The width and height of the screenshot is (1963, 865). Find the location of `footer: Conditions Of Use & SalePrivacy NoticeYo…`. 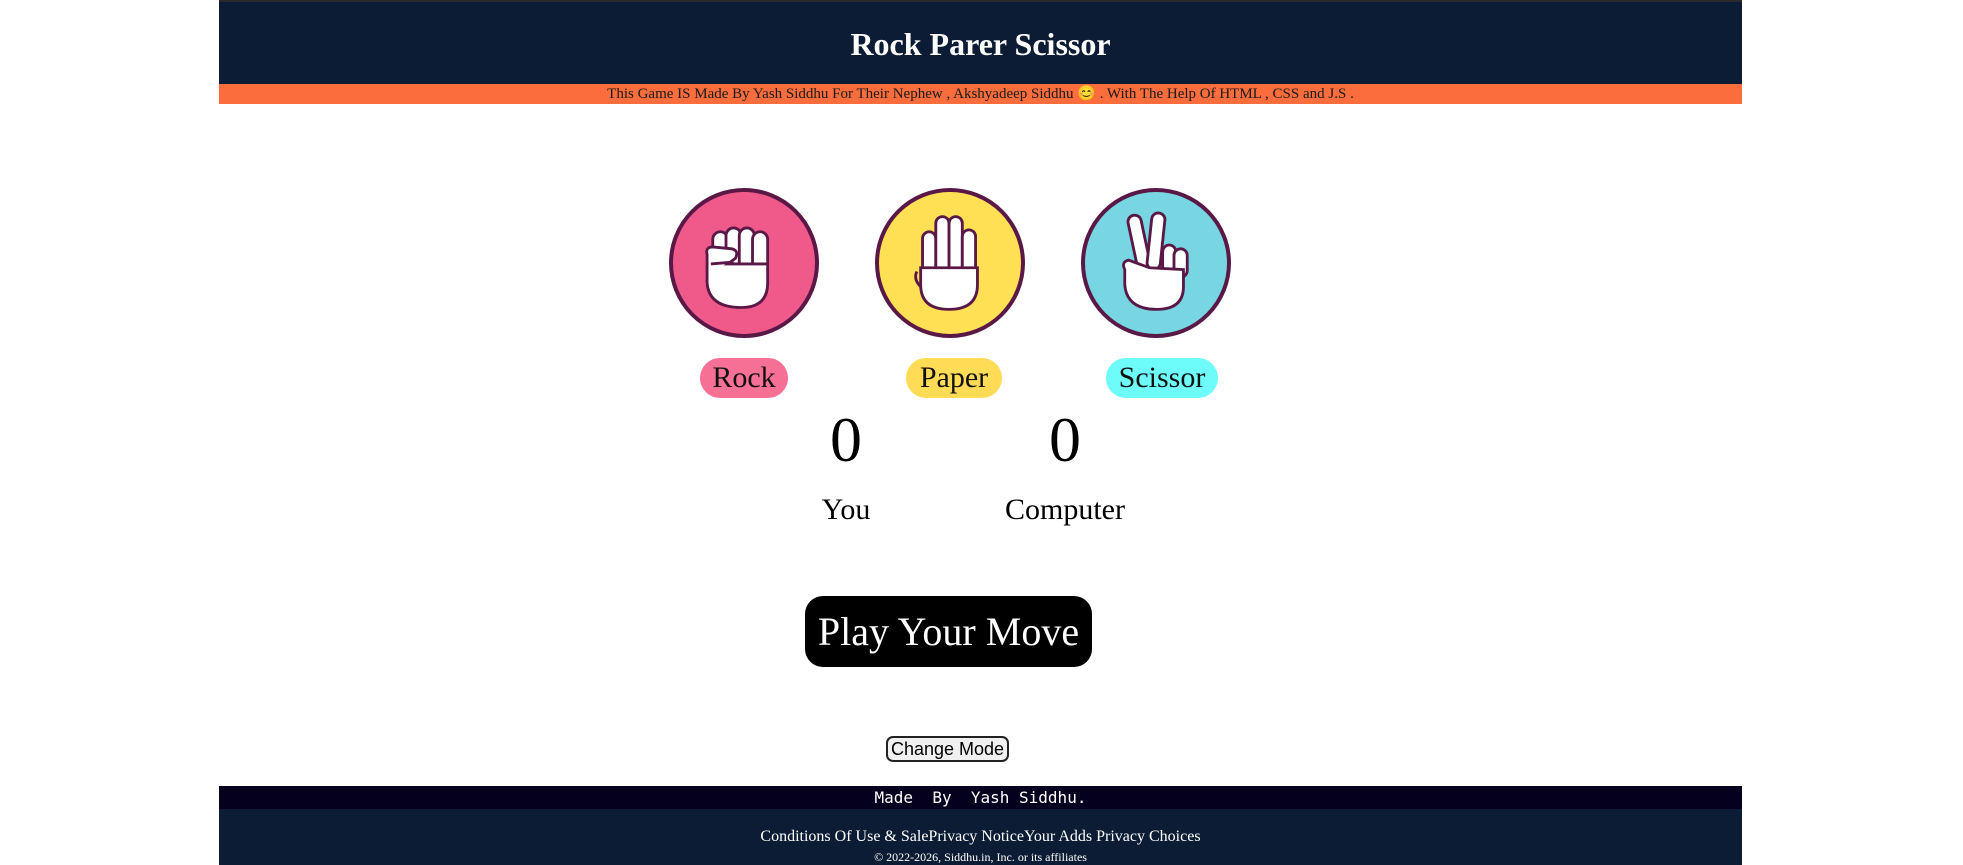

footer: Conditions Of Use & SalePrivacy NoticeYo… is located at coordinates (980, 837).